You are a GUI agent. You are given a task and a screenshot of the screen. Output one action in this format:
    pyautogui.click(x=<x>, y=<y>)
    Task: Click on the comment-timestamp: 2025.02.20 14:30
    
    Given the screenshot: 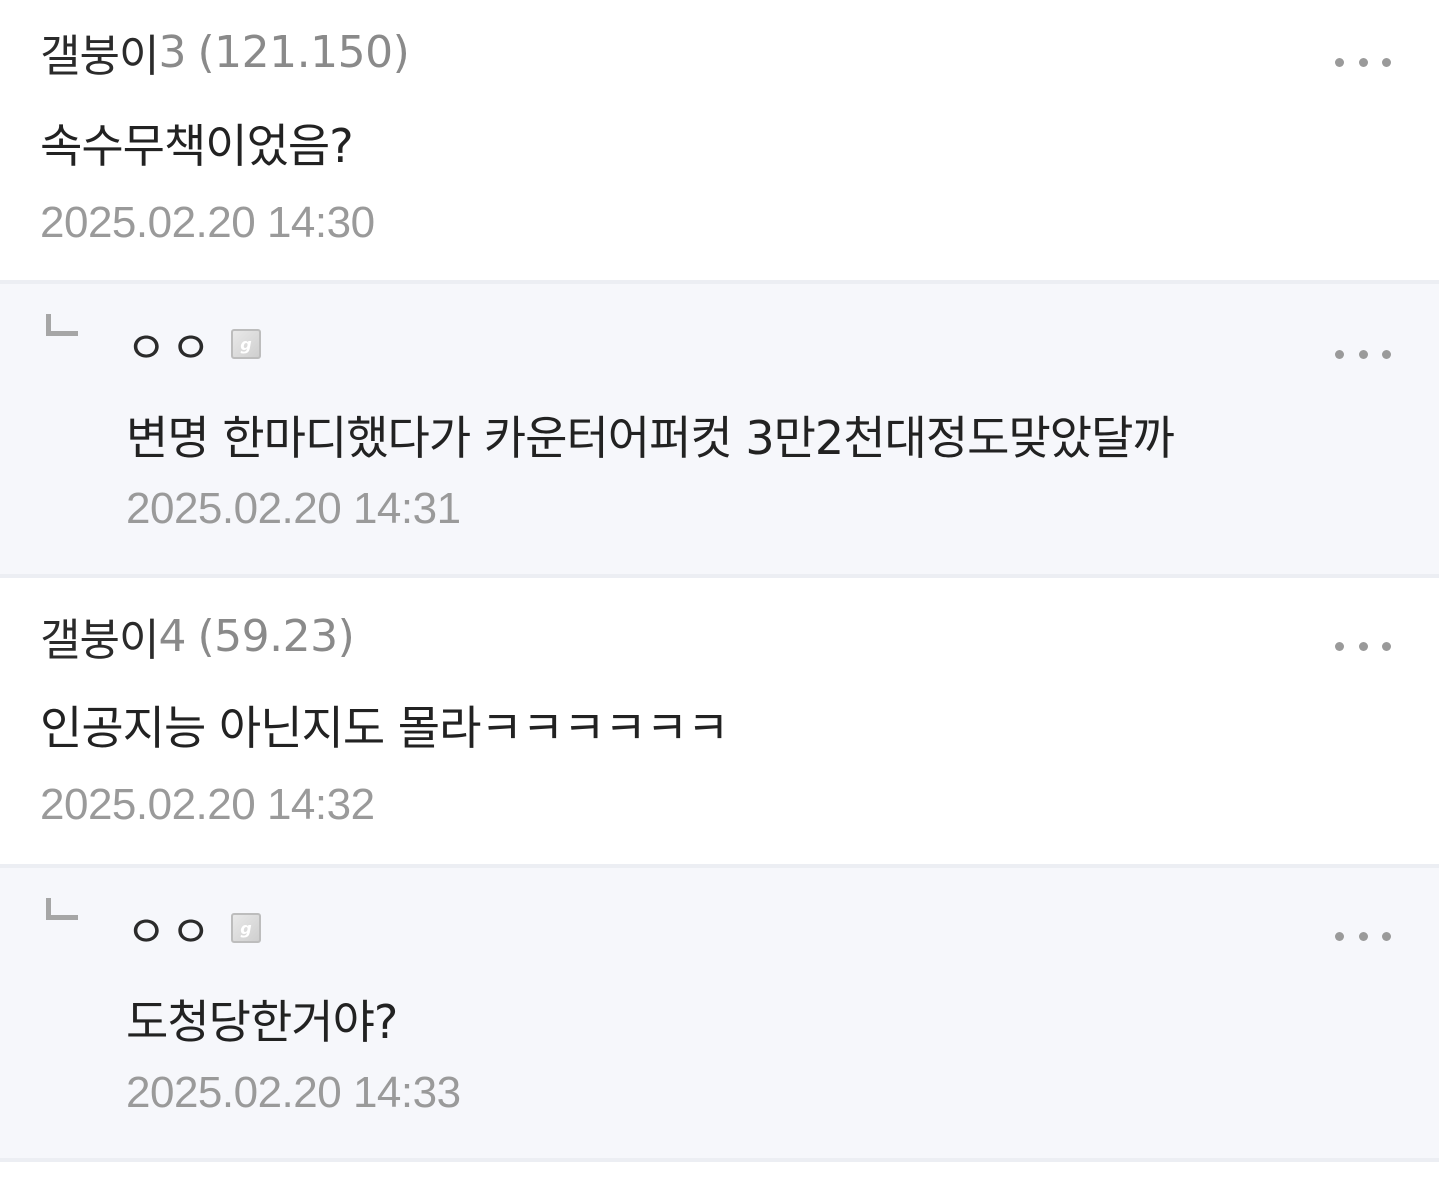 What is the action you would take?
    pyautogui.click(x=207, y=222)
    